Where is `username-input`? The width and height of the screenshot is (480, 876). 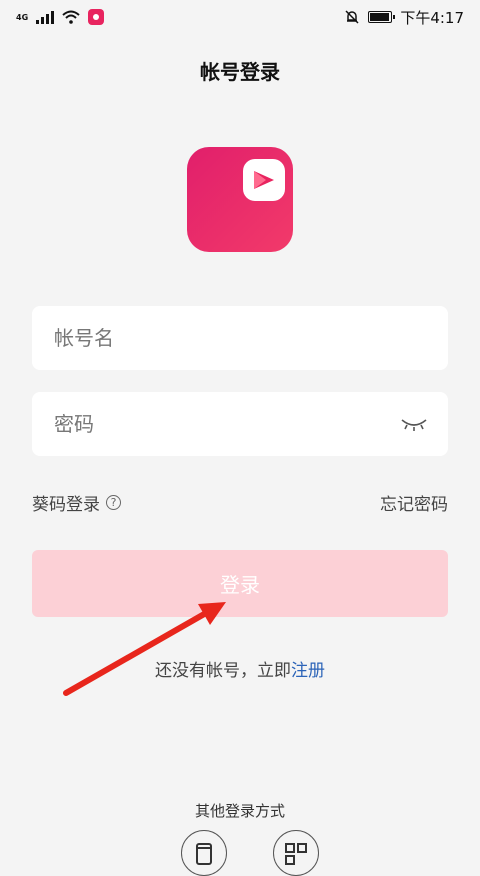 username-input is located at coordinates (240, 338).